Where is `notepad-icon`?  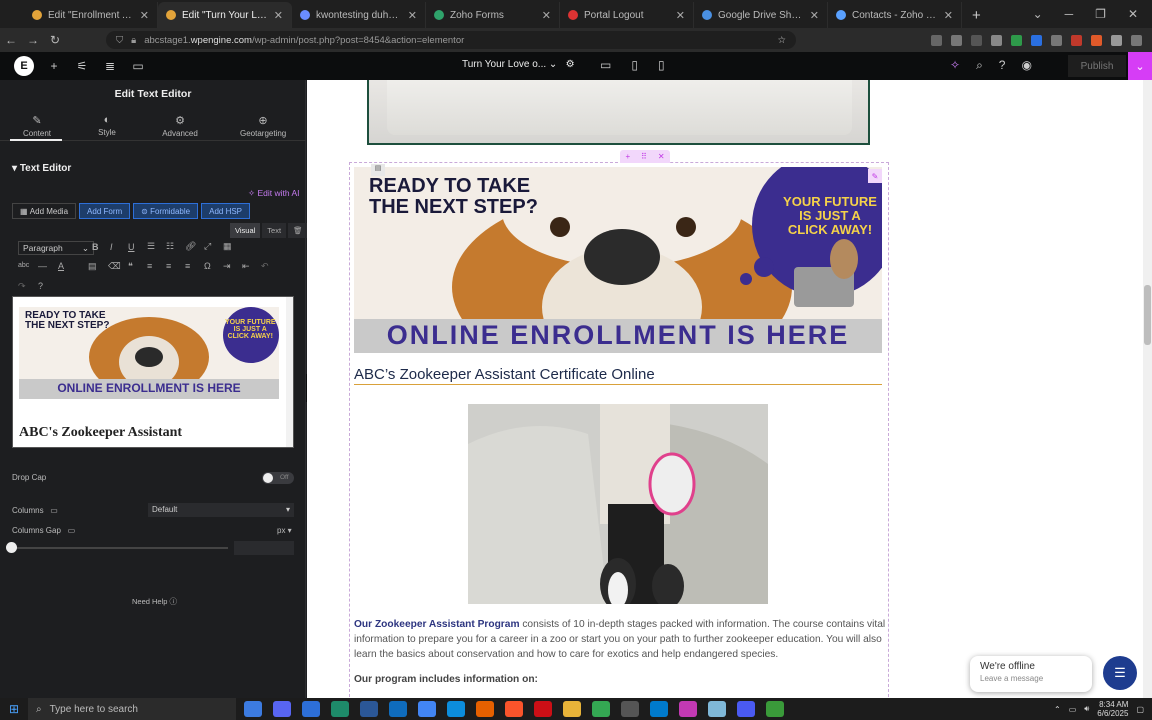 notepad-icon is located at coordinates (717, 709).